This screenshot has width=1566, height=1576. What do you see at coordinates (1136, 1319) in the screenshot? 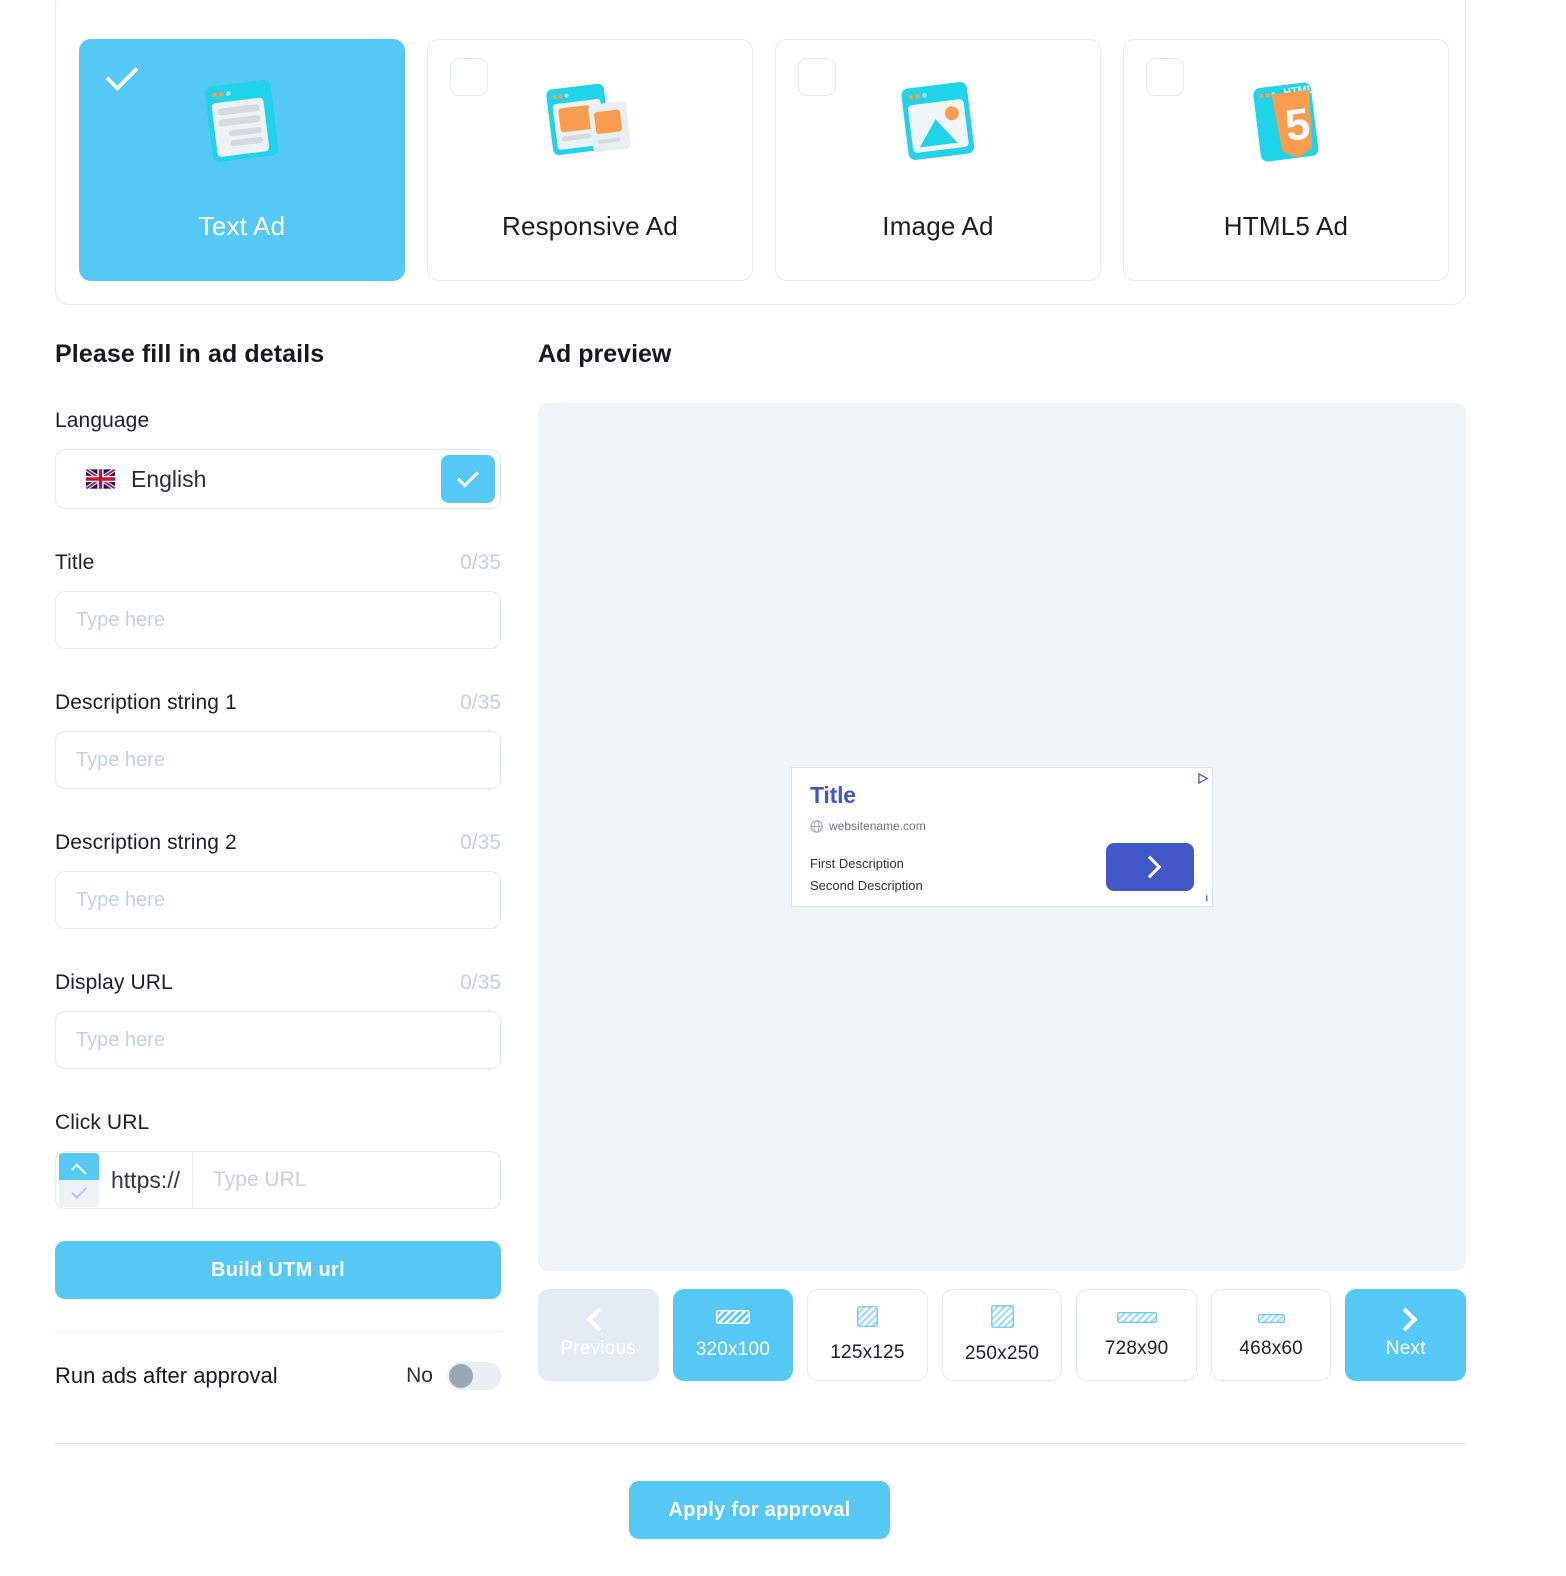
I see `banner-728x90-icon` at bounding box center [1136, 1319].